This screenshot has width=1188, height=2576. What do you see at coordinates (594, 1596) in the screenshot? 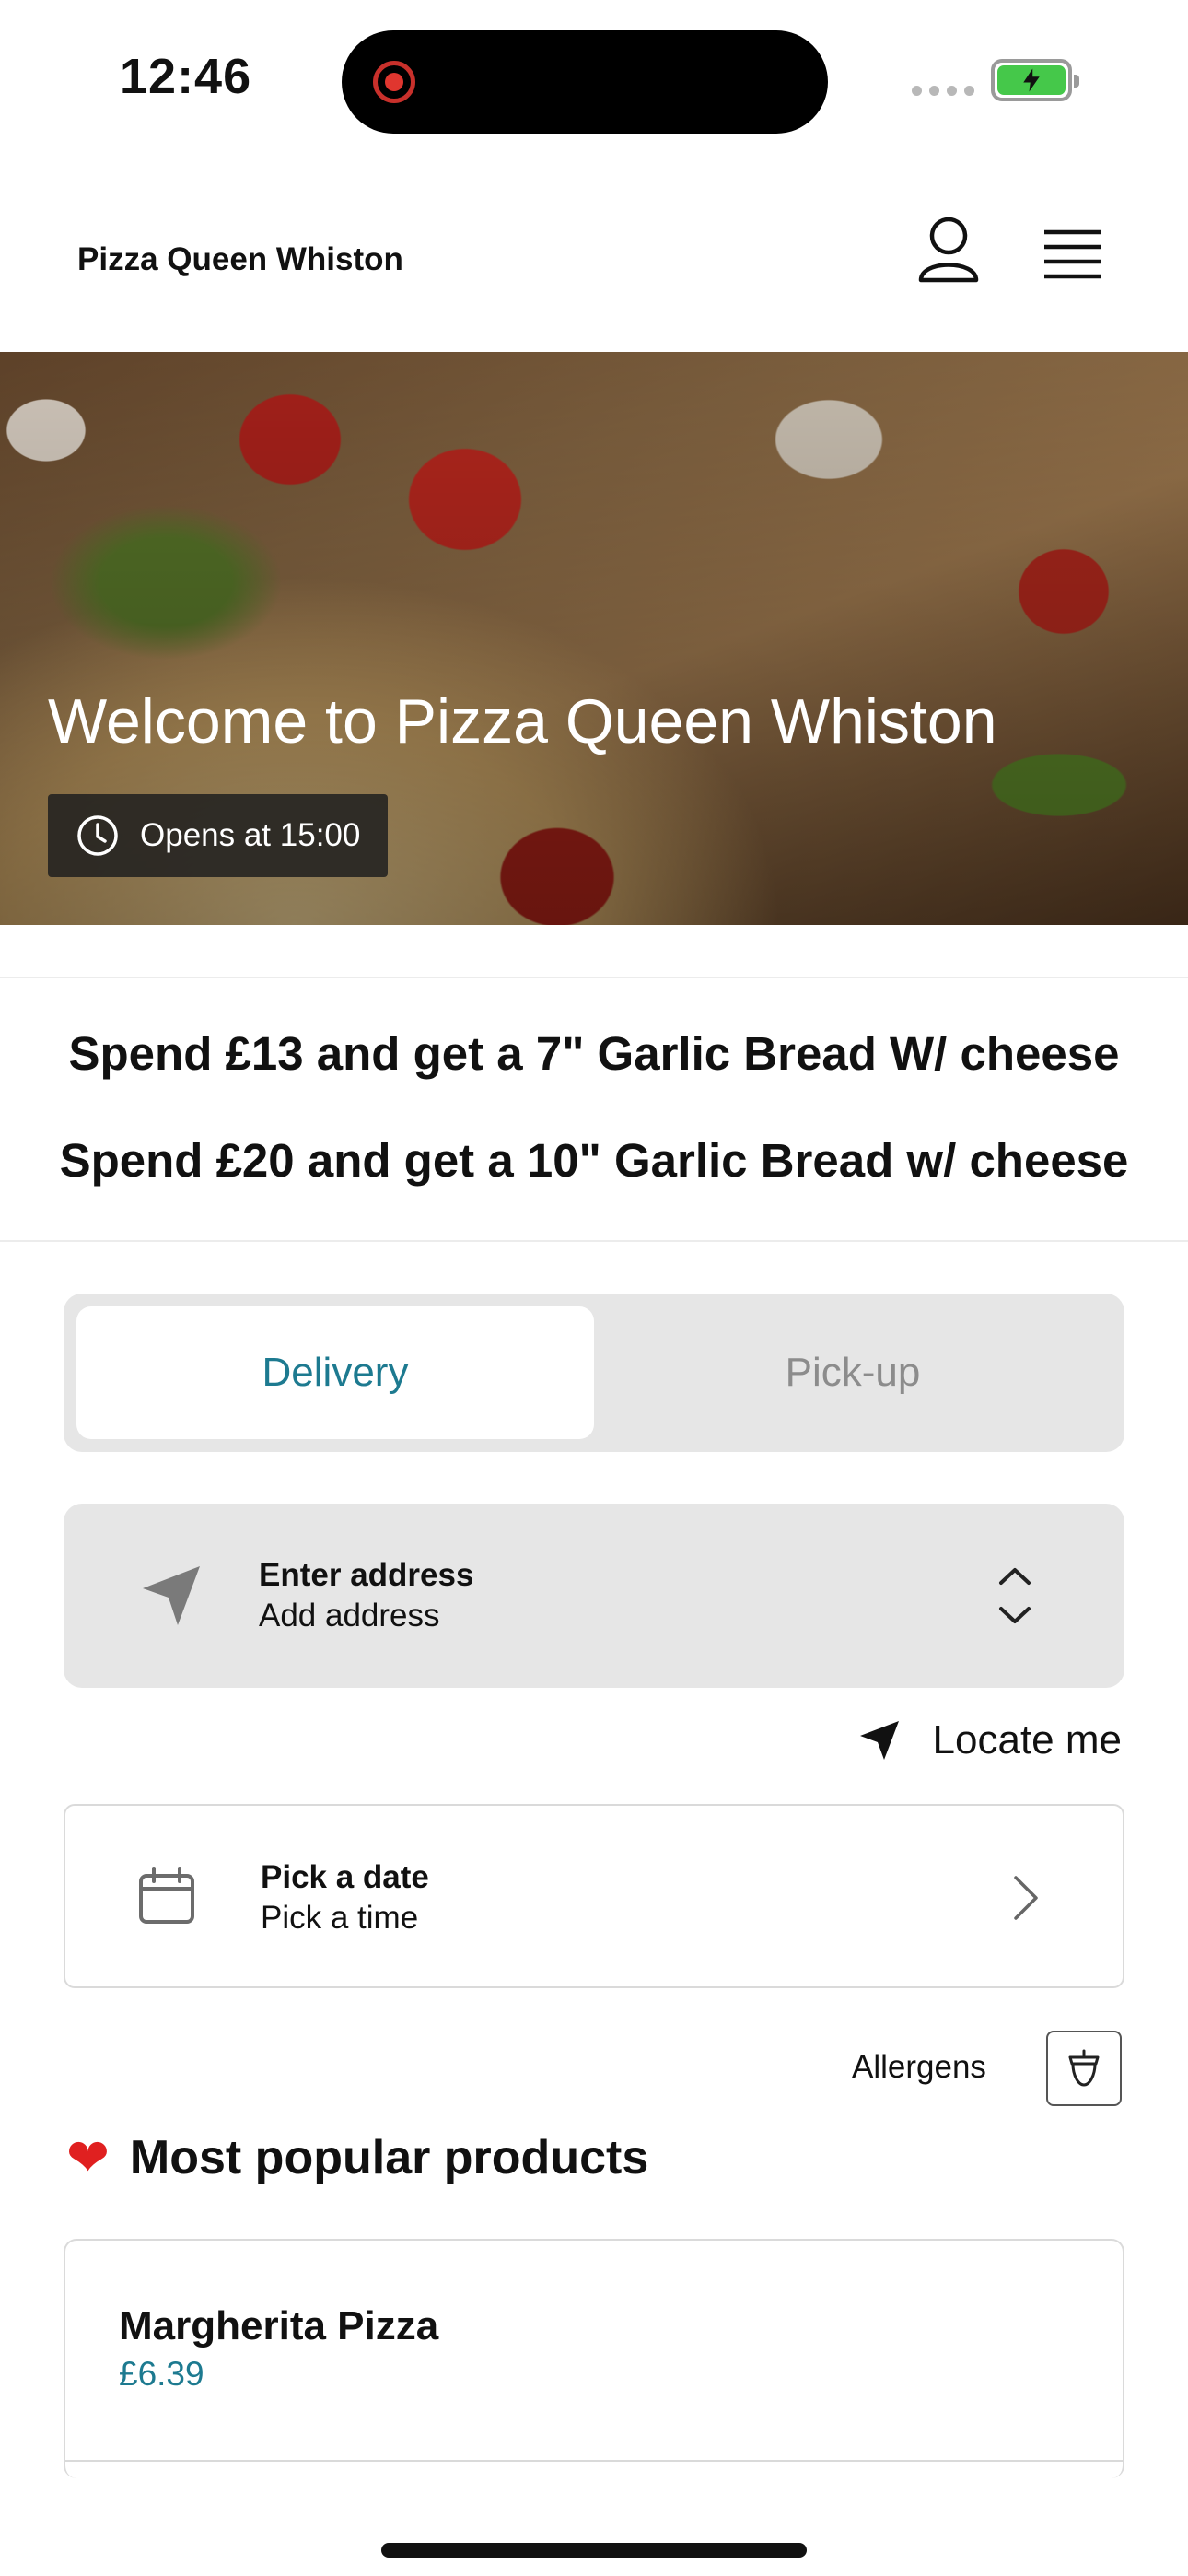
I see `address-selector: Enter address Add address` at bounding box center [594, 1596].